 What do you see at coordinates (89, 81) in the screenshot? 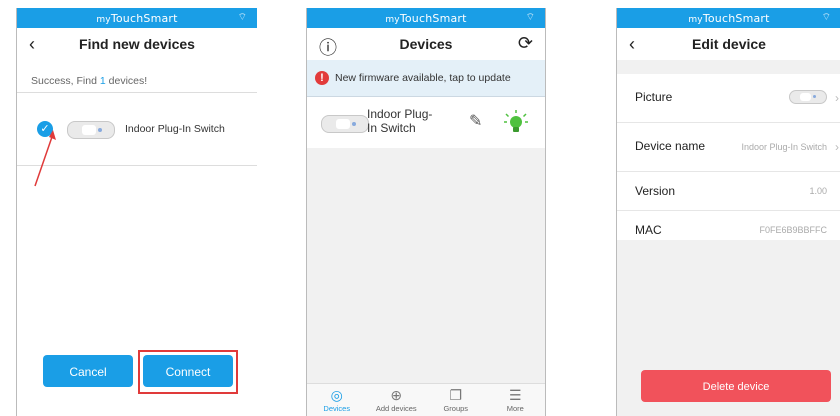
I see `success-message: Success, Find 1 devices!` at bounding box center [89, 81].